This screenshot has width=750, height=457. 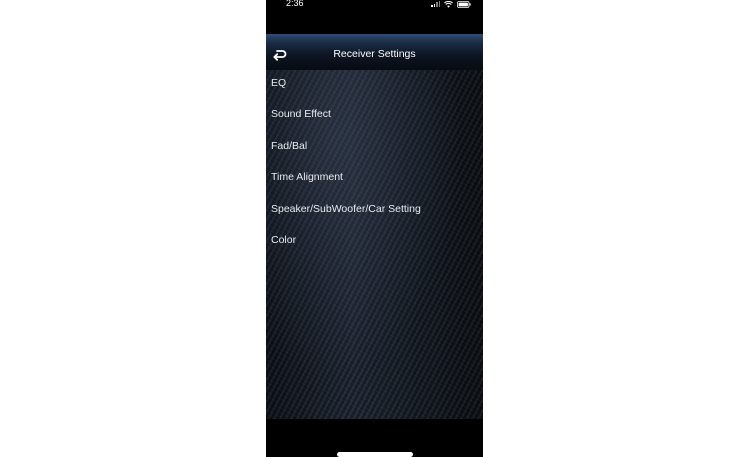 I want to click on menu-item-eq: EQ, so click(x=278, y=83).